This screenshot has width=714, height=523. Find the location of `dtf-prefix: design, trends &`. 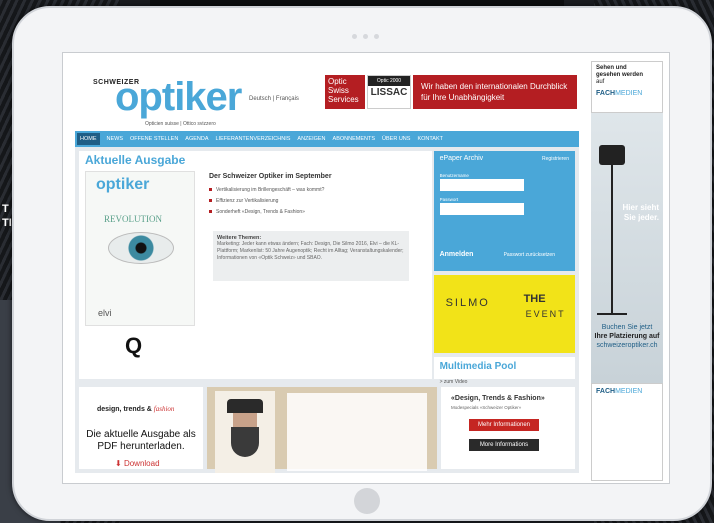

dtf-prefix: design, trends & is located at coordinates (125, 409).